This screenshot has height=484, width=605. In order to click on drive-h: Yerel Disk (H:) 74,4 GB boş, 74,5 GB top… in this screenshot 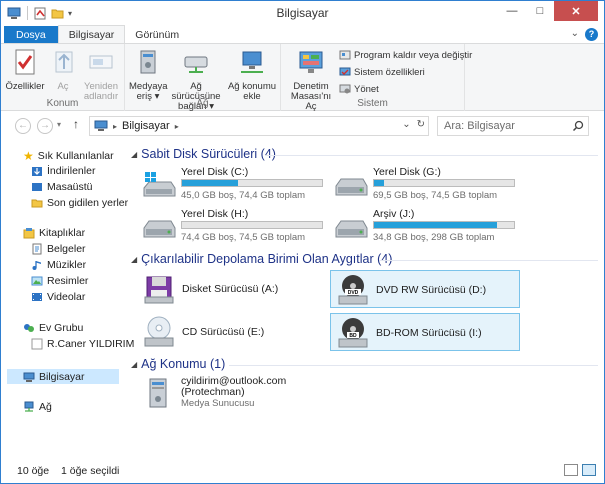, I will do `click(236, 227)`.